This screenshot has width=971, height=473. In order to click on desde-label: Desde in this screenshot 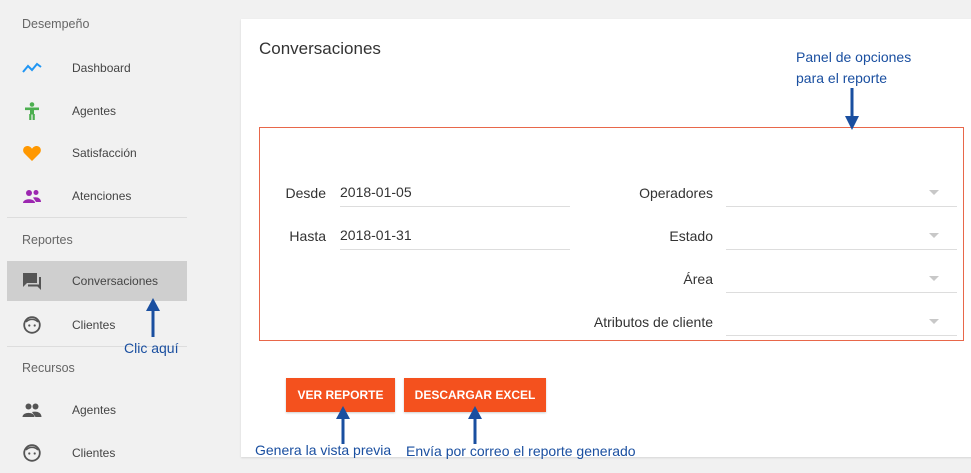, I will do `click(305, 193)`.